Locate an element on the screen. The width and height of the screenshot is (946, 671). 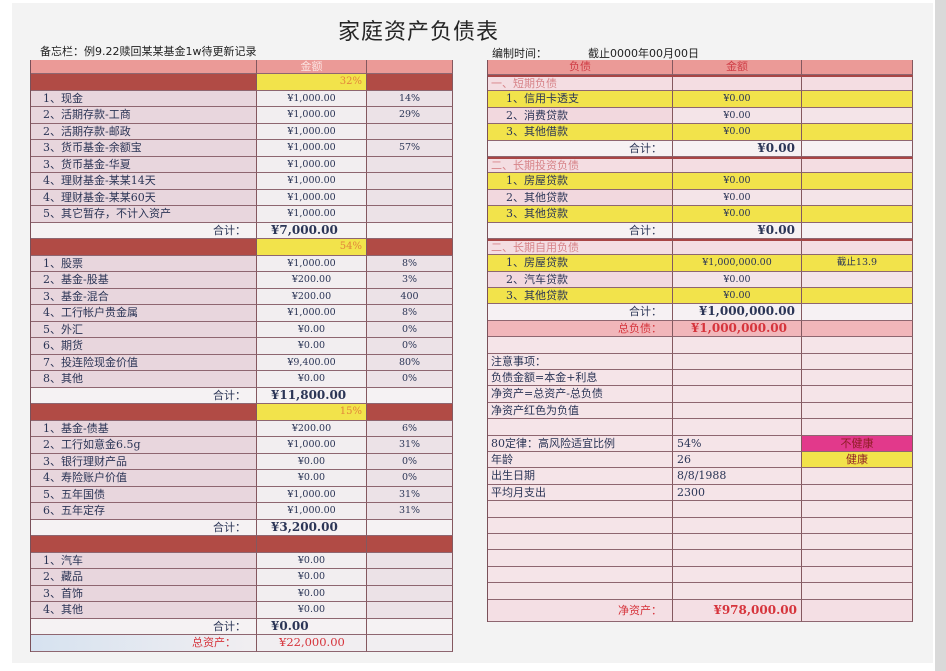
asset-section-header: 32% is located at coordinates (242, 82).